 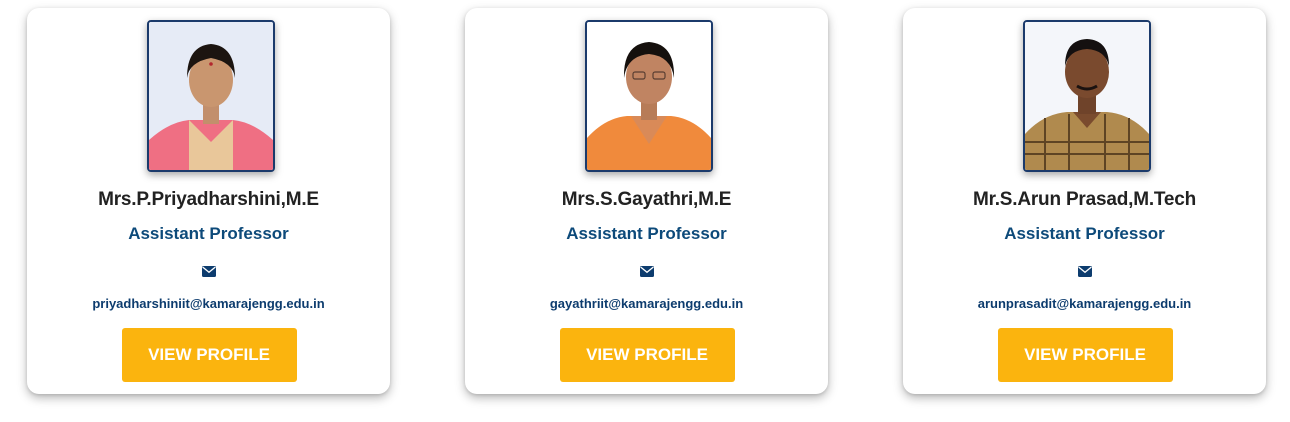 I want to click on faculty-email: arunprasadit@kamarajengg.edu.in, so click(x=1084, y=303).